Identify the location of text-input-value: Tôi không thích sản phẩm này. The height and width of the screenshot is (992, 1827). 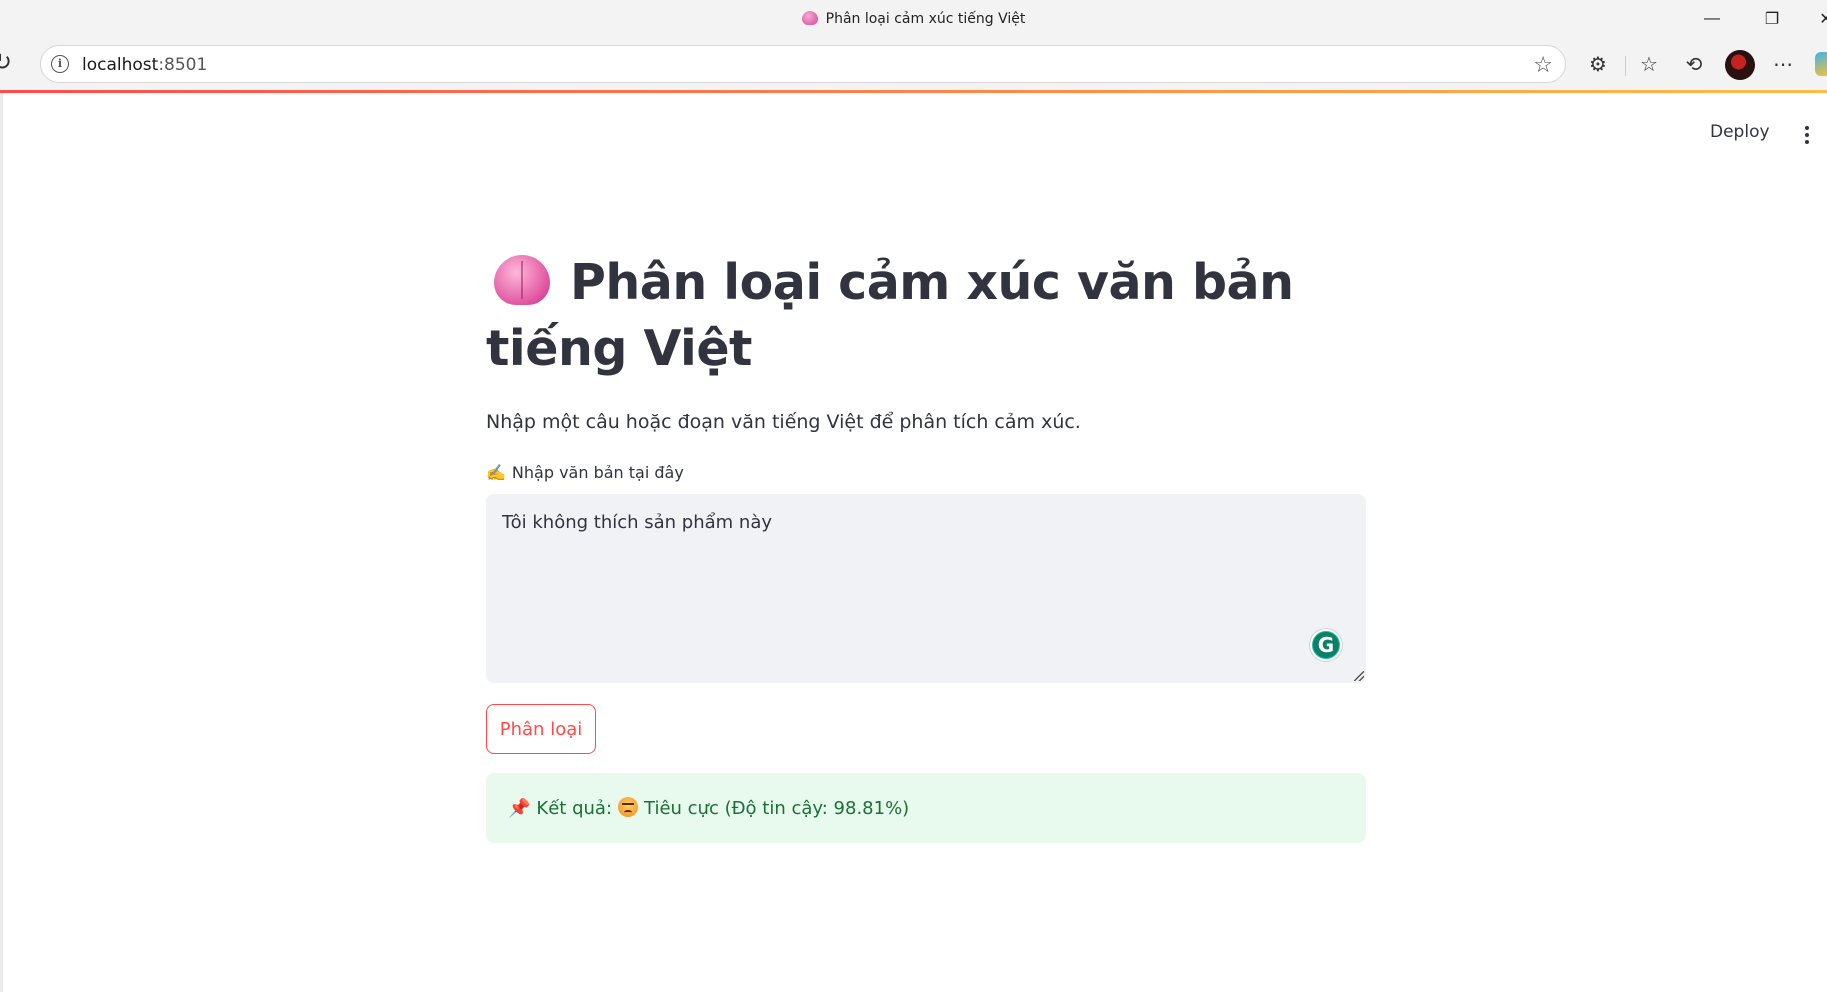
(637, 522).